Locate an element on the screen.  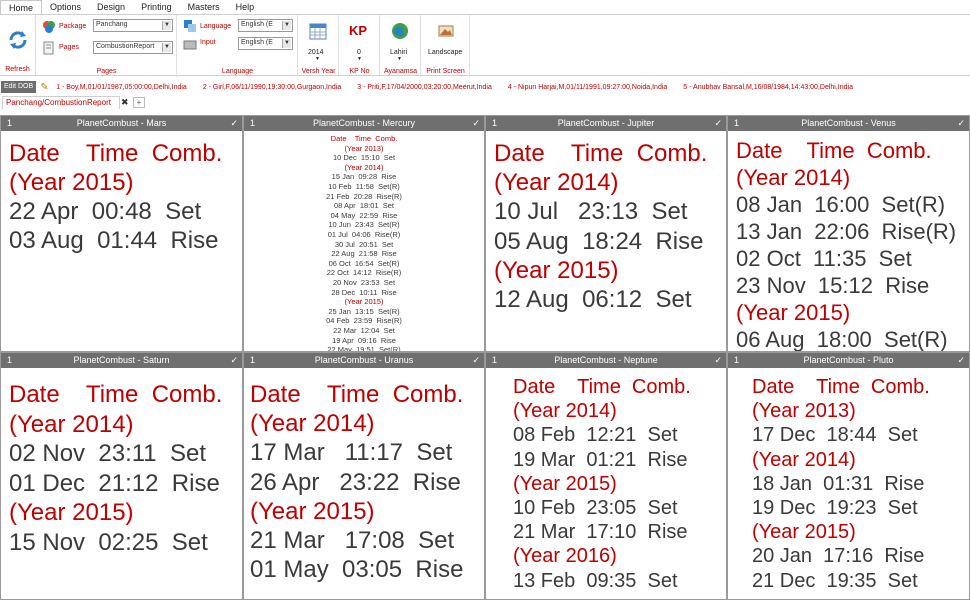
ayanamsa-group: Lahiri ▼ Ayanamsa is located at coordinates (401, 46).